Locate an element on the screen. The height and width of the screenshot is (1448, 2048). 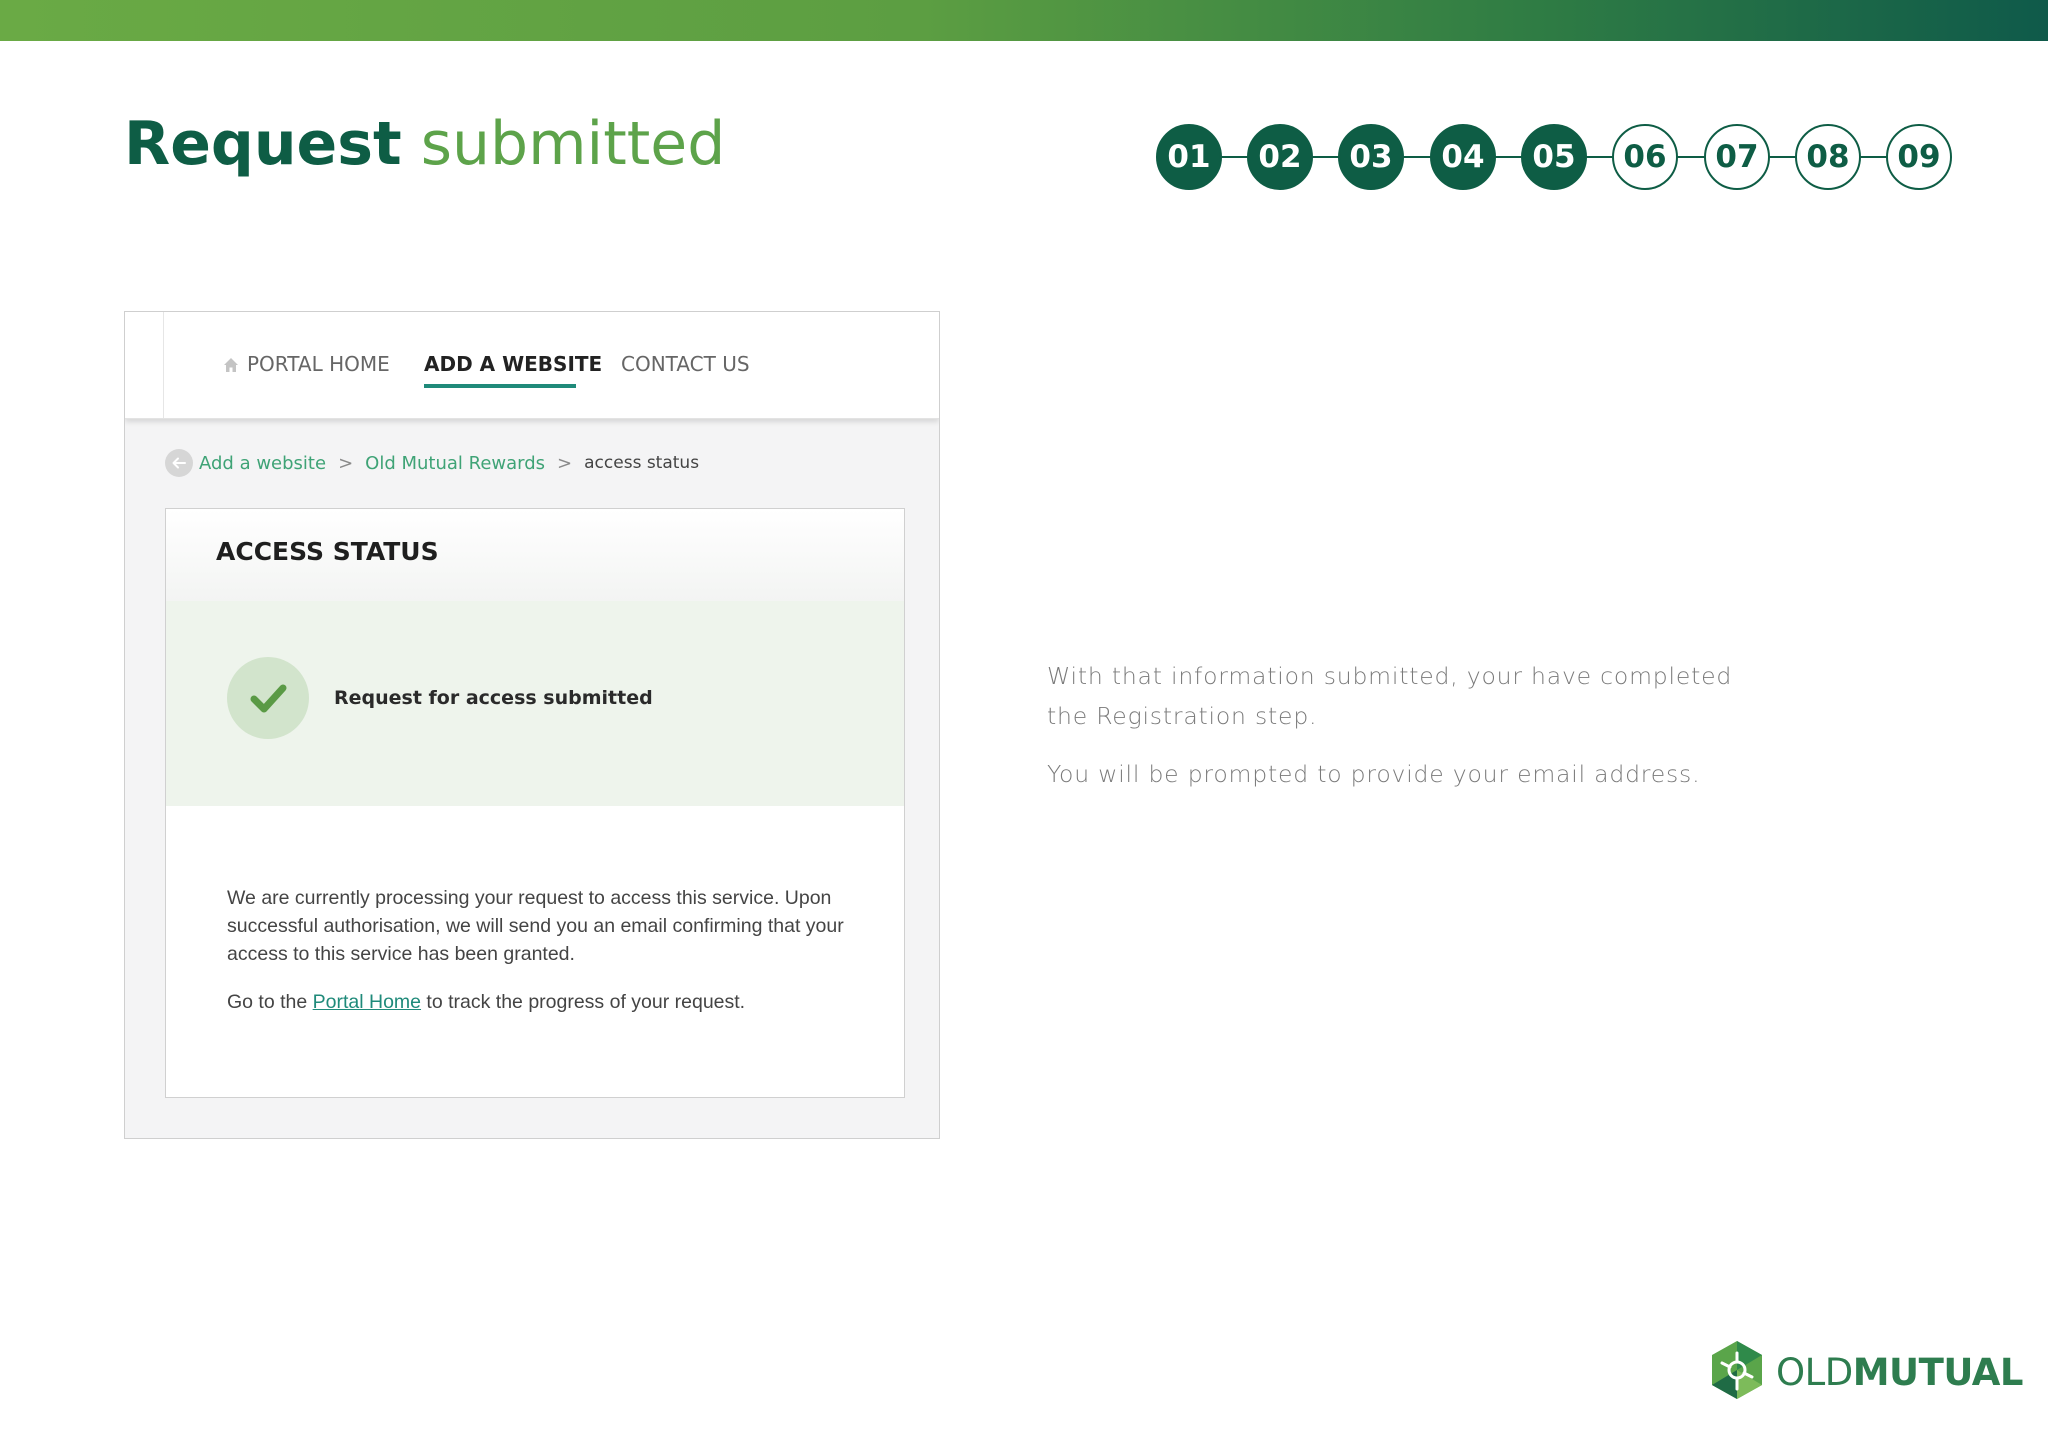
step-02: 02 is located at coordinates (1280, 157).